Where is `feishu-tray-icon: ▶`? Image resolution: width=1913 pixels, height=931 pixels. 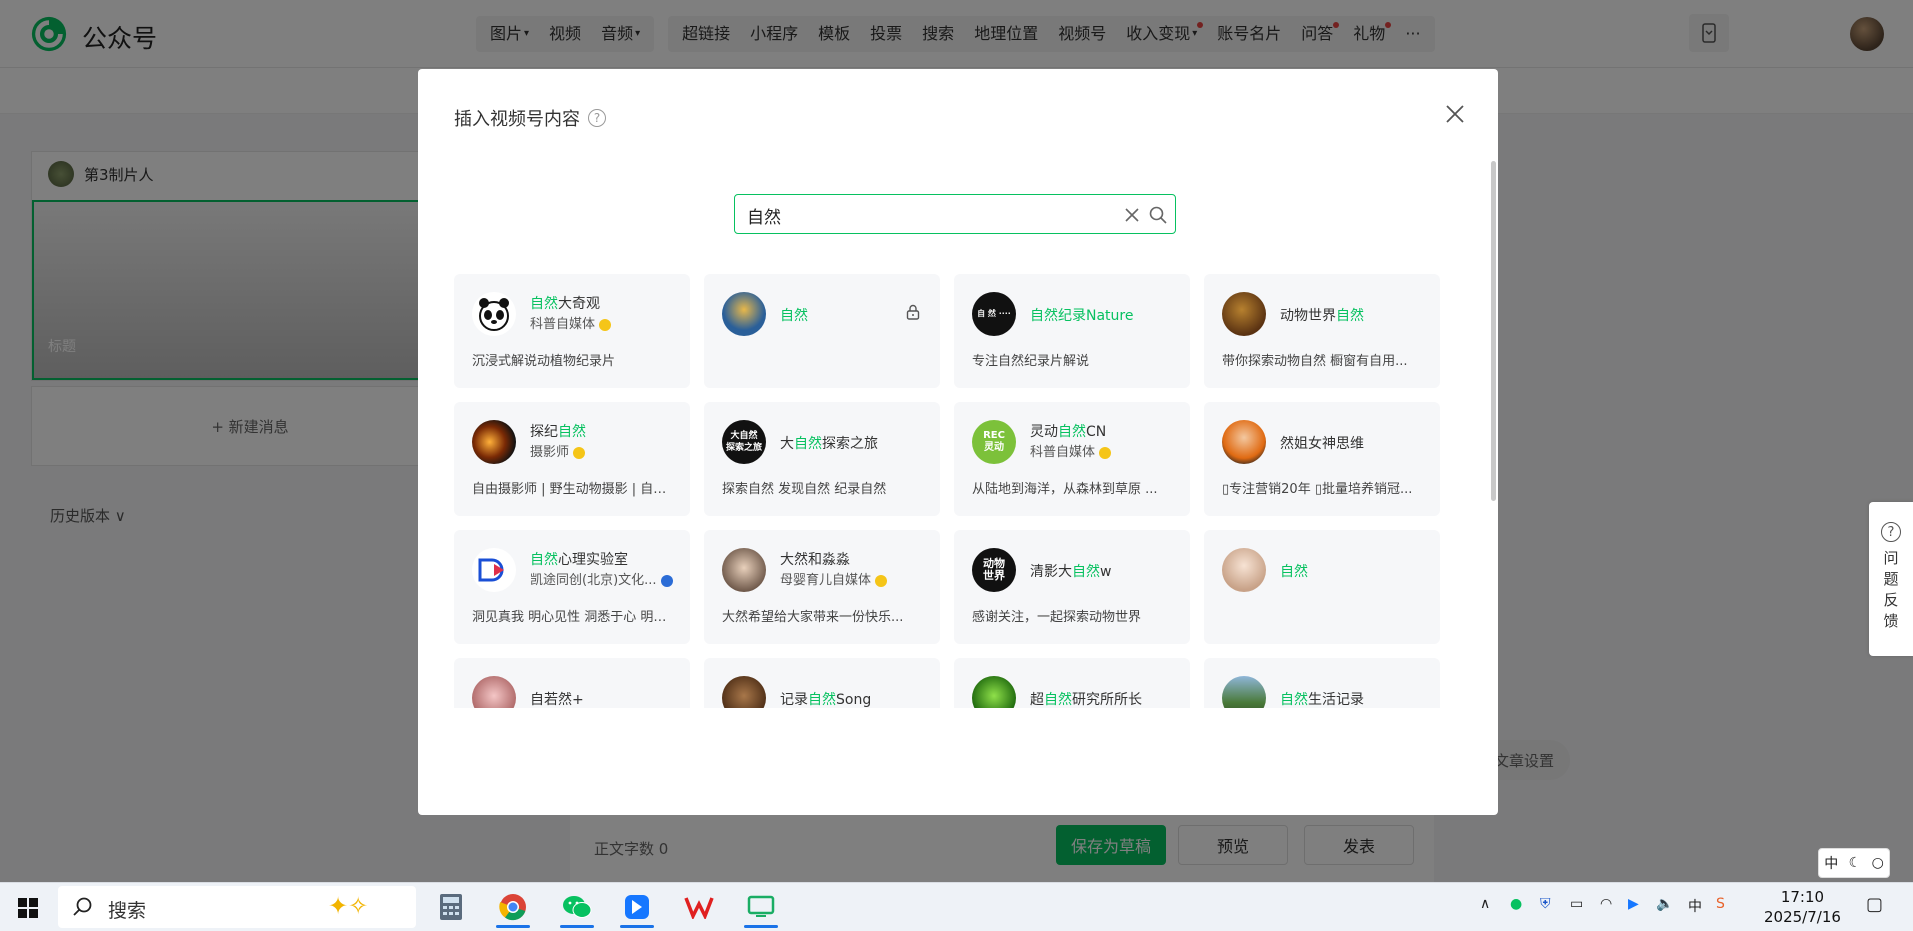 feishu-tray-icon: ▶ is located at coordinates (1633, 904).